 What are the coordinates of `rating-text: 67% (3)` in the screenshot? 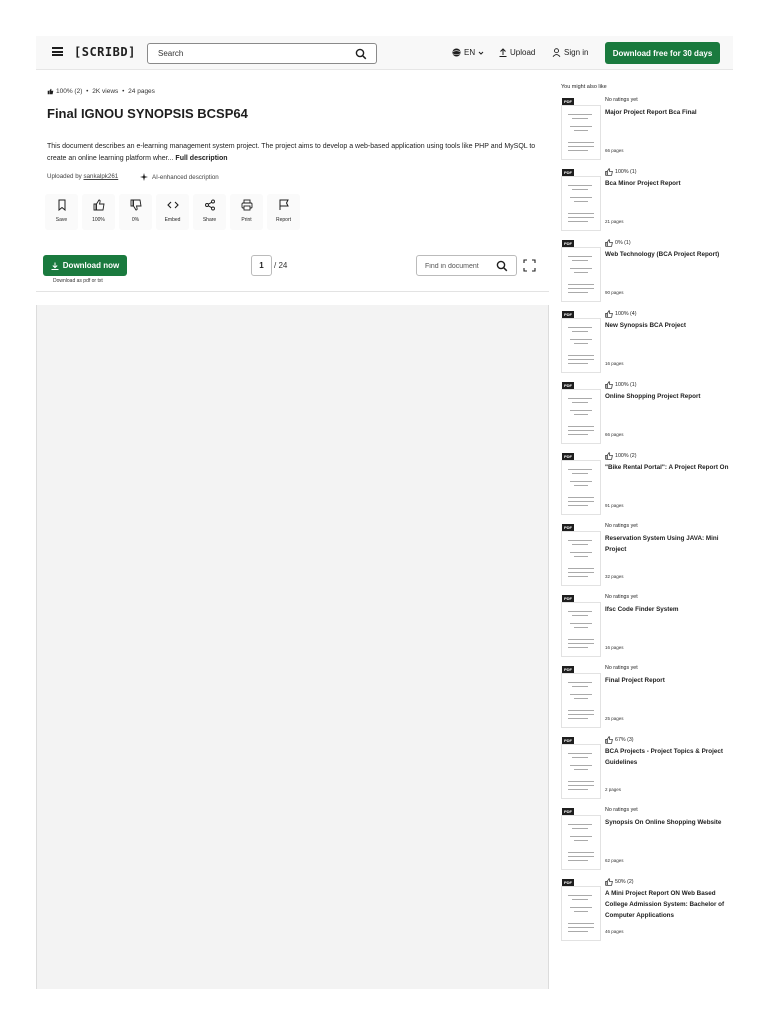 It's located at (624, 740).